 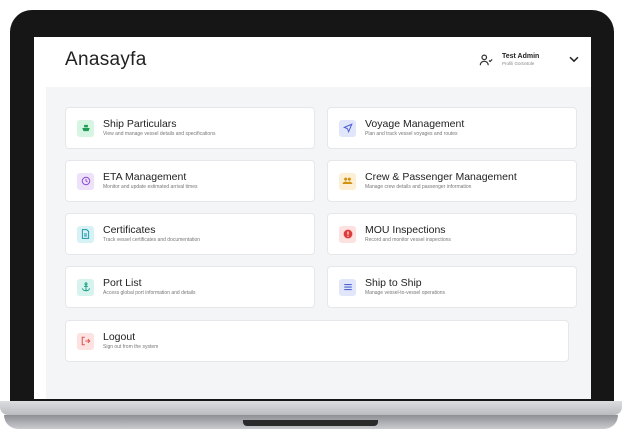 I want to click on users-icon, so click(x=347, y=181).